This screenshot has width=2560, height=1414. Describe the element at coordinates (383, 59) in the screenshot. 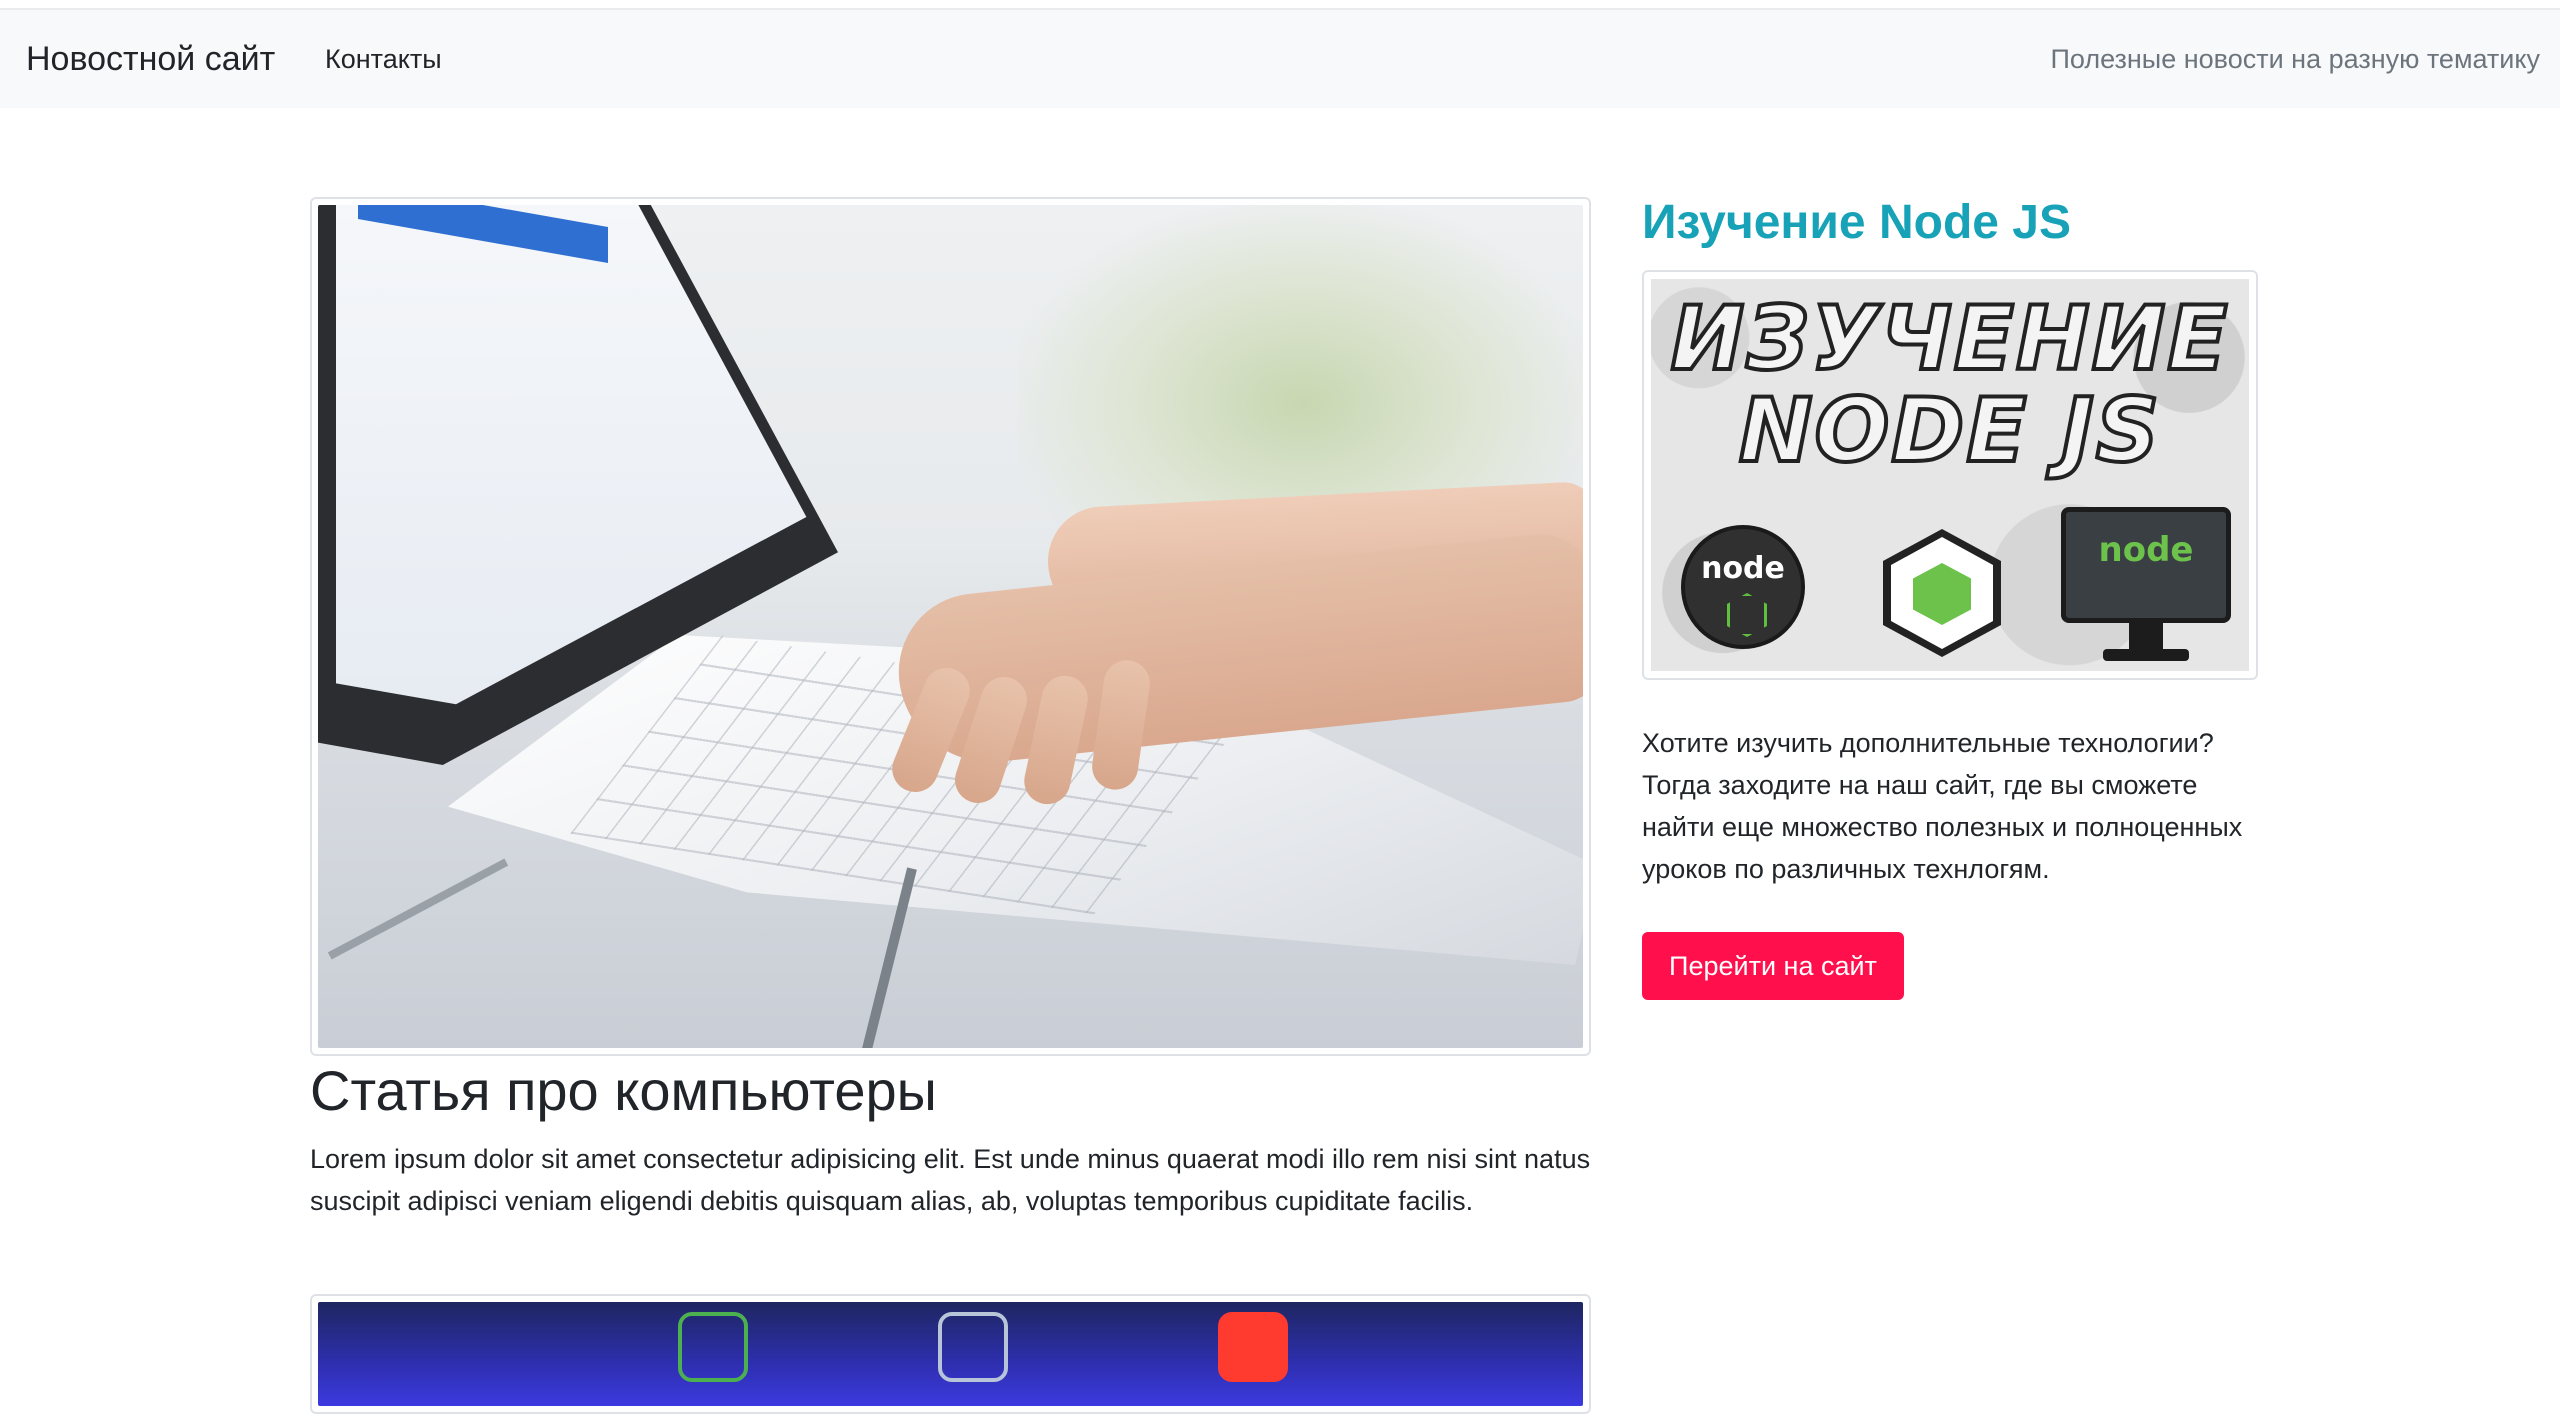

I see `nav-link-contacts: Контакты` at that location.